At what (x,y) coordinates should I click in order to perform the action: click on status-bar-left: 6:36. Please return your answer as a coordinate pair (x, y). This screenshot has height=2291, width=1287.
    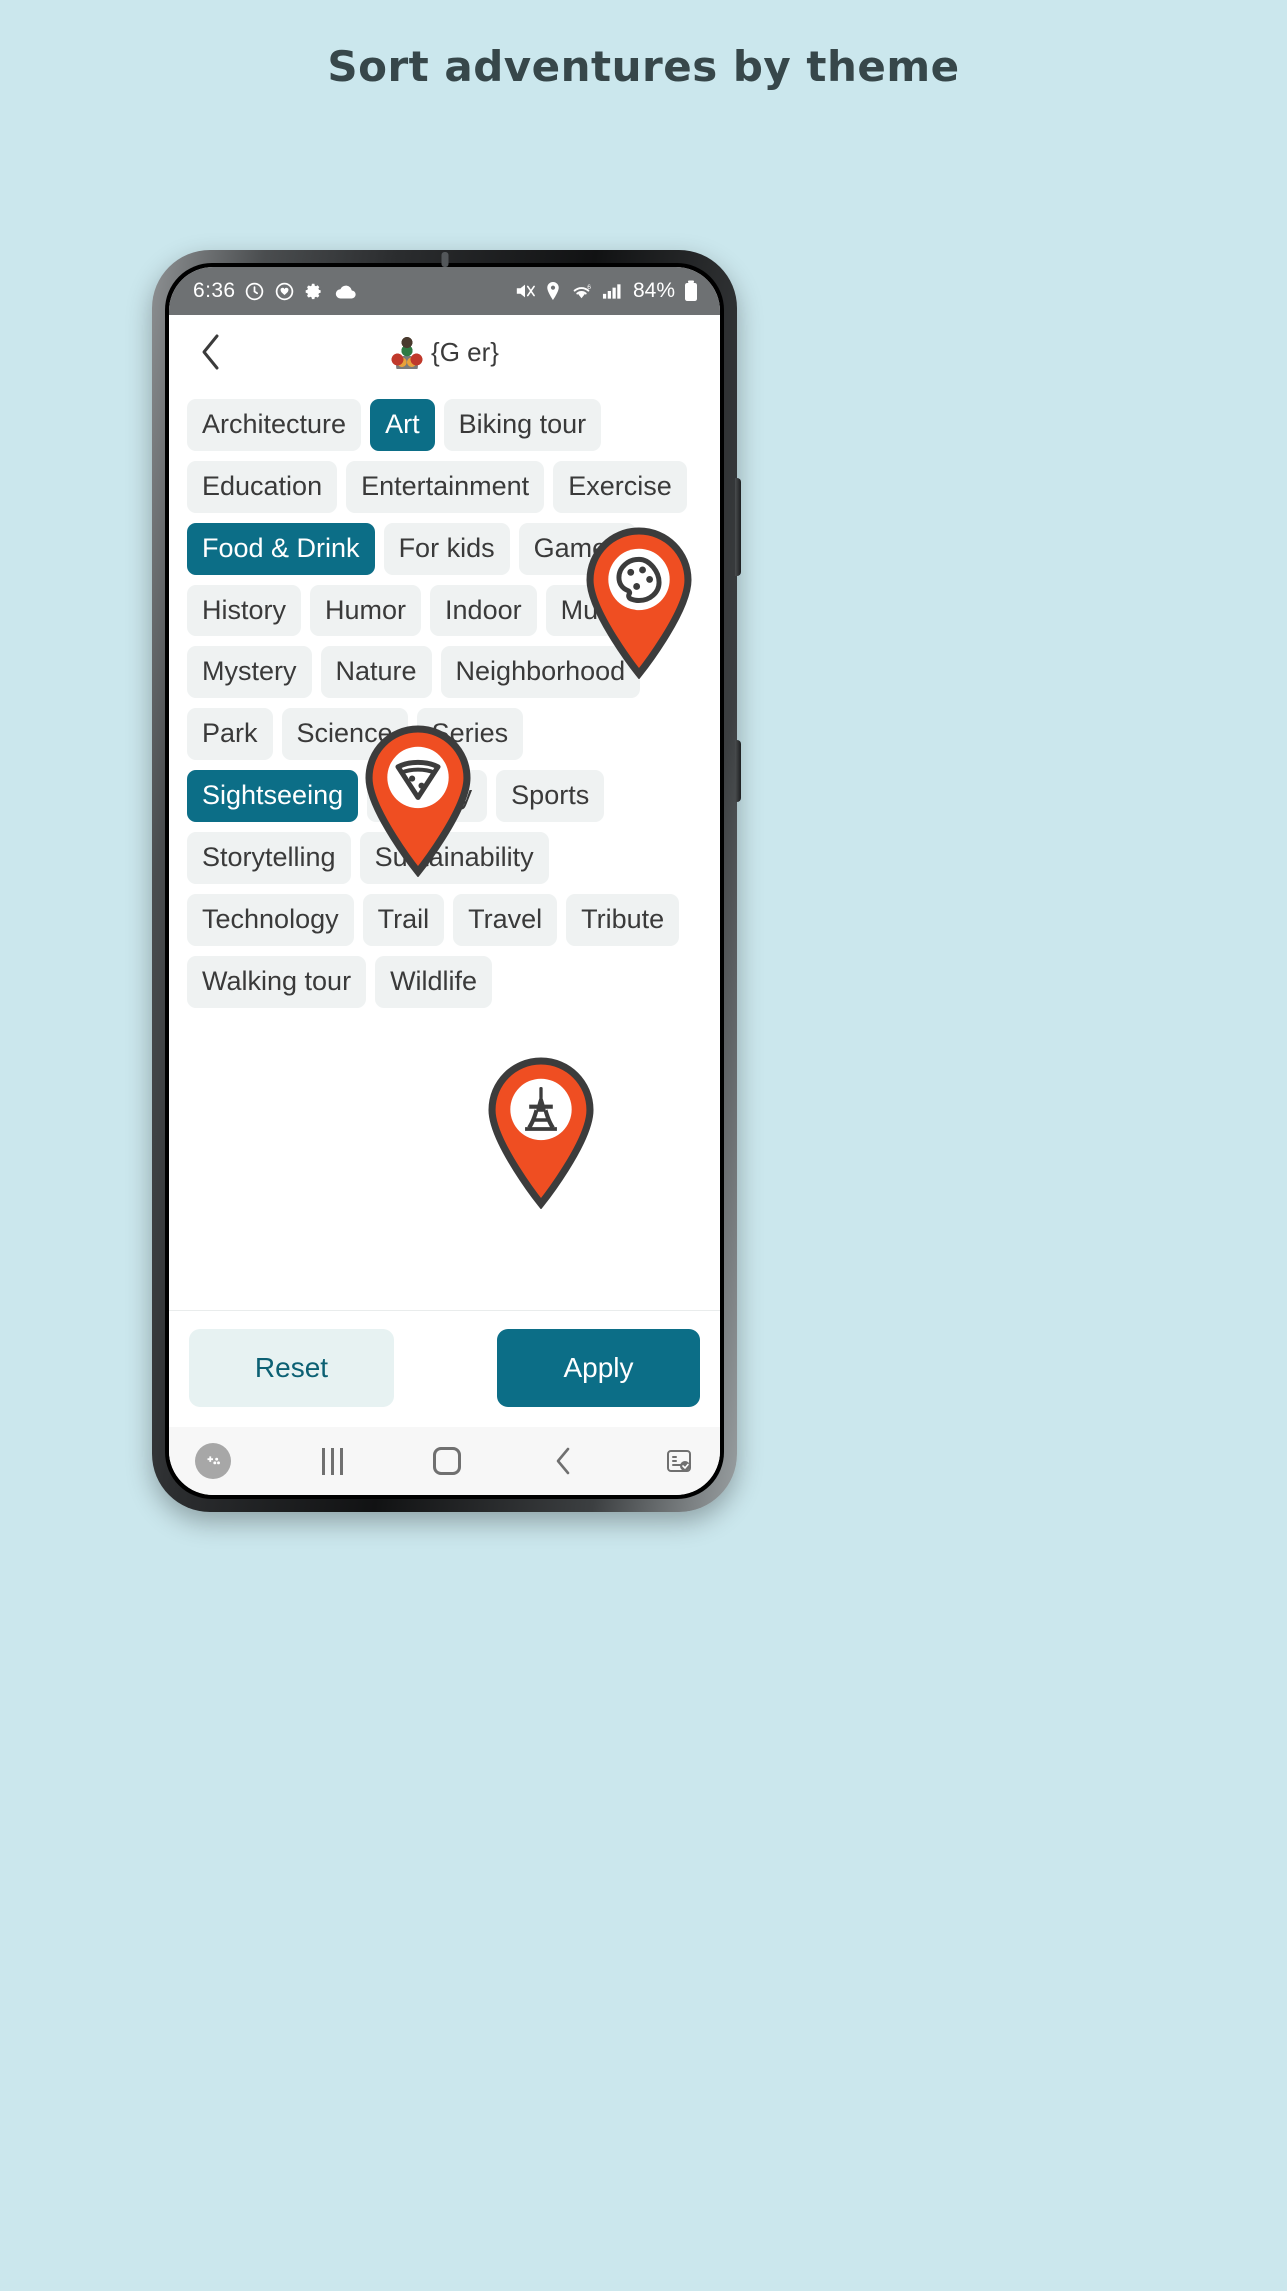
    Looking at the image, I should click on (275, 291).